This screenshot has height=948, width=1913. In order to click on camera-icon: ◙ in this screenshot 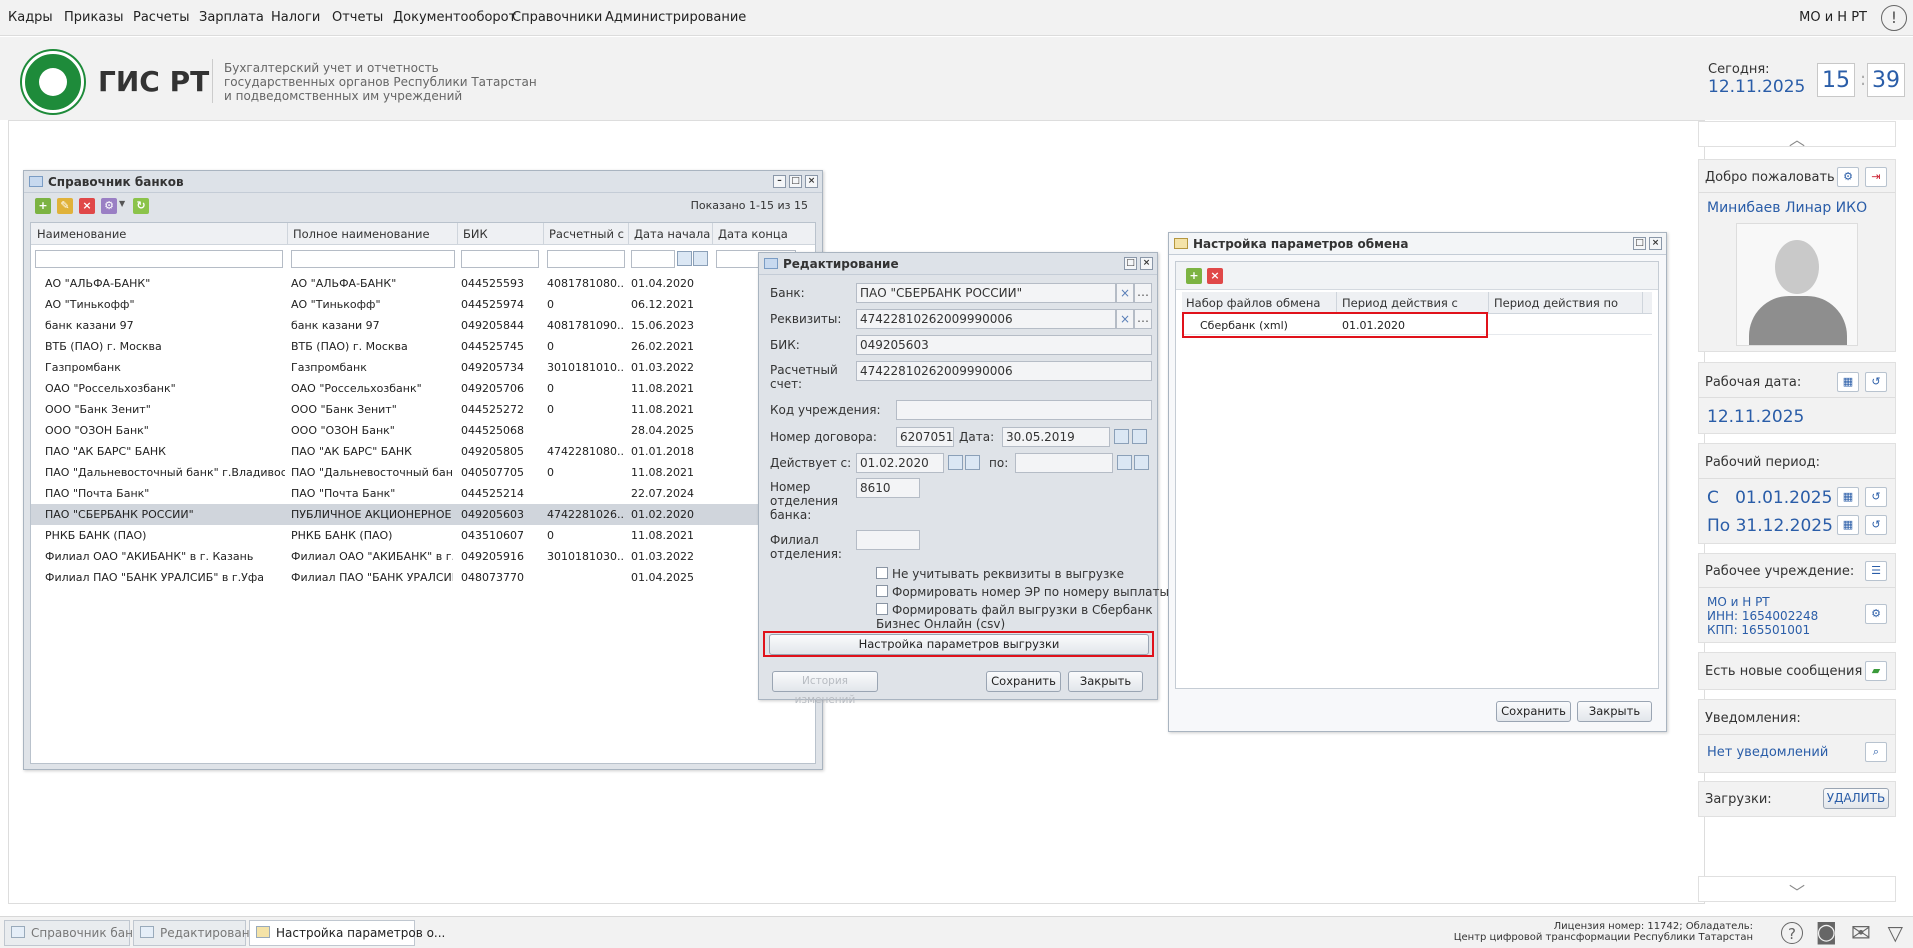, I will do `click(1826, 933)`.